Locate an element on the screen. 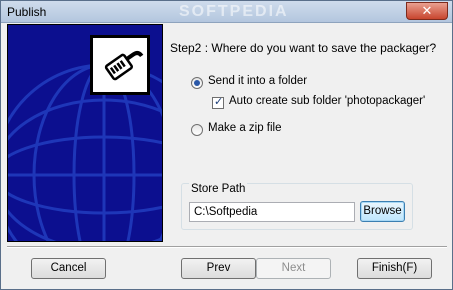  store-path-title: Store Path is located at coordinates (218, 189).